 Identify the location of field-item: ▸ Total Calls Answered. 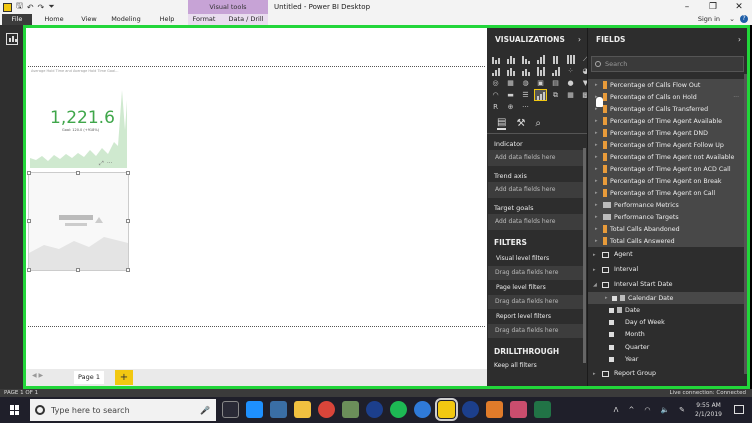
(667, 241).